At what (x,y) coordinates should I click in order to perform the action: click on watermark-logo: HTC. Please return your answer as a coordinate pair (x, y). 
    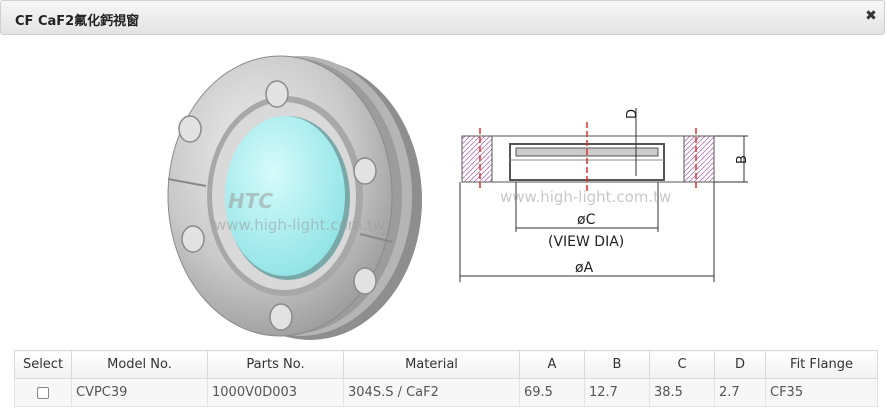
    Looking at the image, I should click on (250, 201).